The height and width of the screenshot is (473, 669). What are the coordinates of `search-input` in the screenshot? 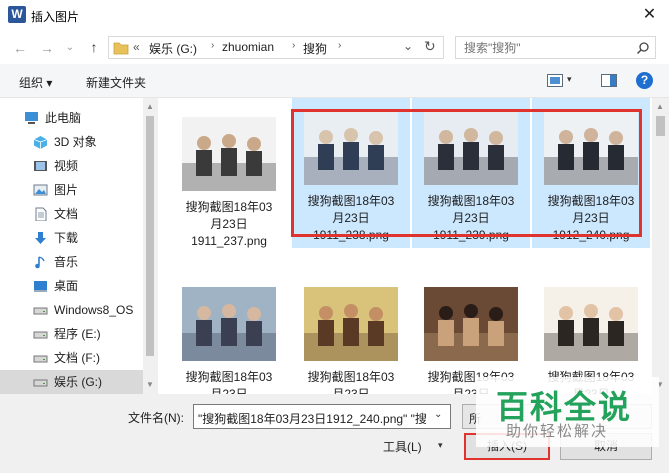 It's located at (547, 47).